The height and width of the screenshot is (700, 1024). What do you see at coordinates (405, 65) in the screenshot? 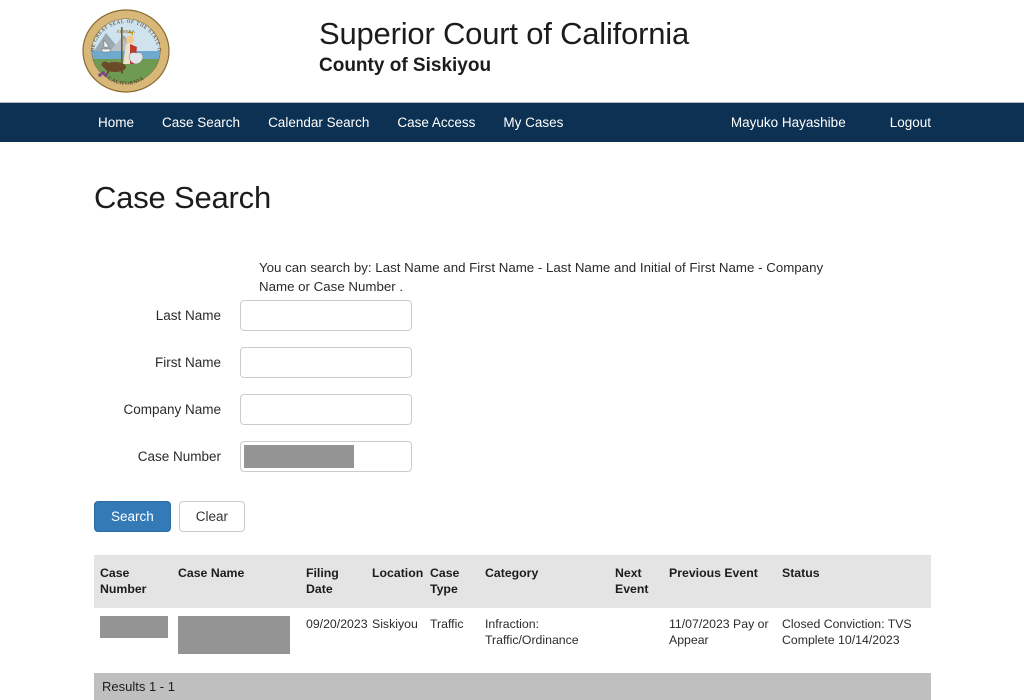
I see `court-subtitle: County of Siskiyou` at bounding box center [405, 65].